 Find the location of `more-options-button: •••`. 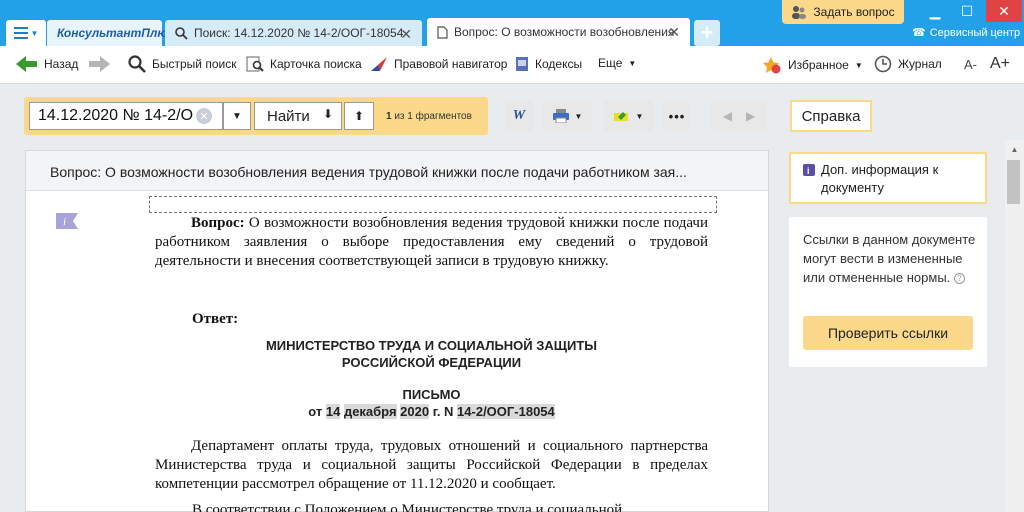

more-options-button: ••• is located at coordinates (677, 116).